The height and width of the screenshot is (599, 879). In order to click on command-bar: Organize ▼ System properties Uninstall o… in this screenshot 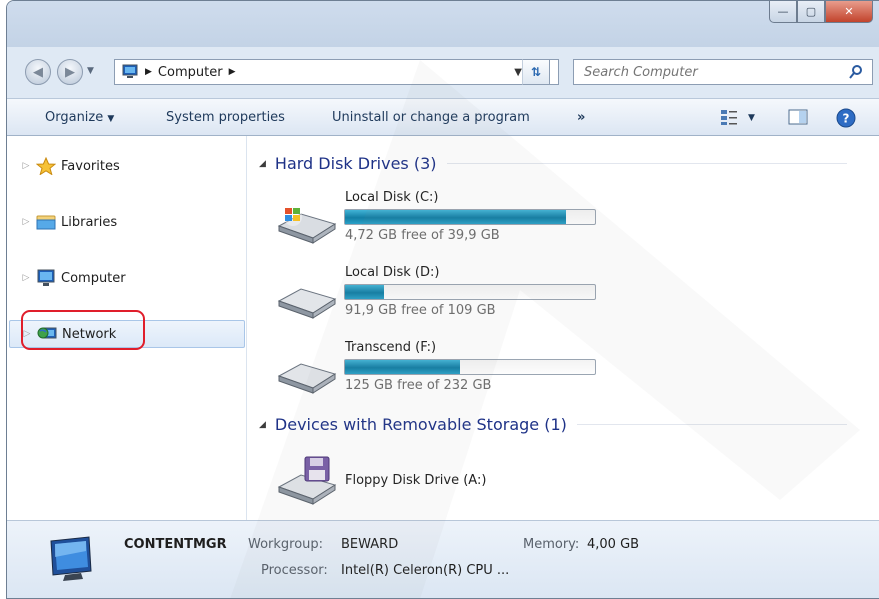, I will do `click(443, 117)`.